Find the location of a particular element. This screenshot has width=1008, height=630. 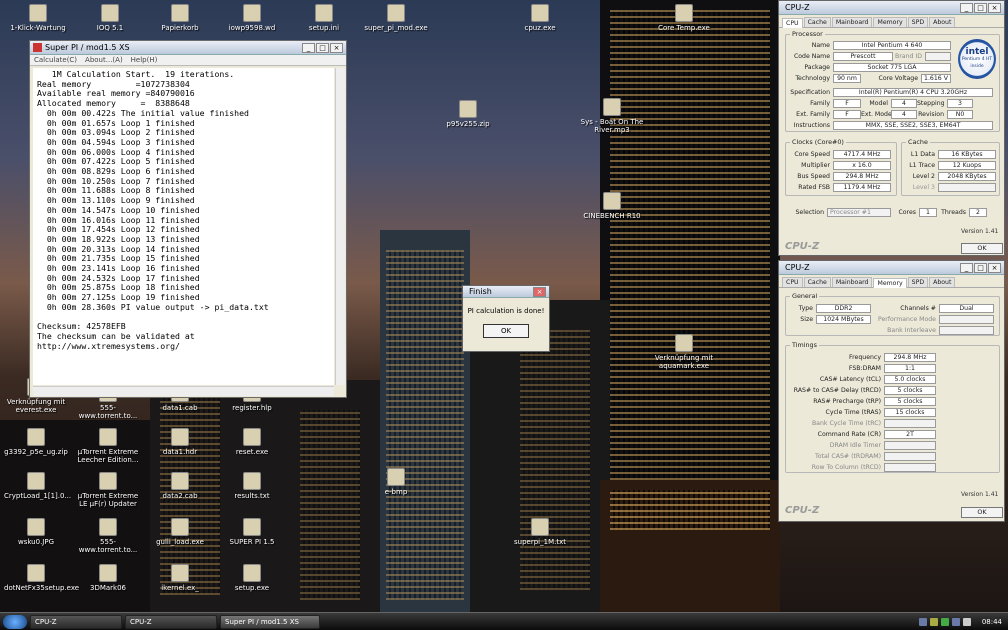

desktop-icon: results.txt is located at coordinates (252, 486).